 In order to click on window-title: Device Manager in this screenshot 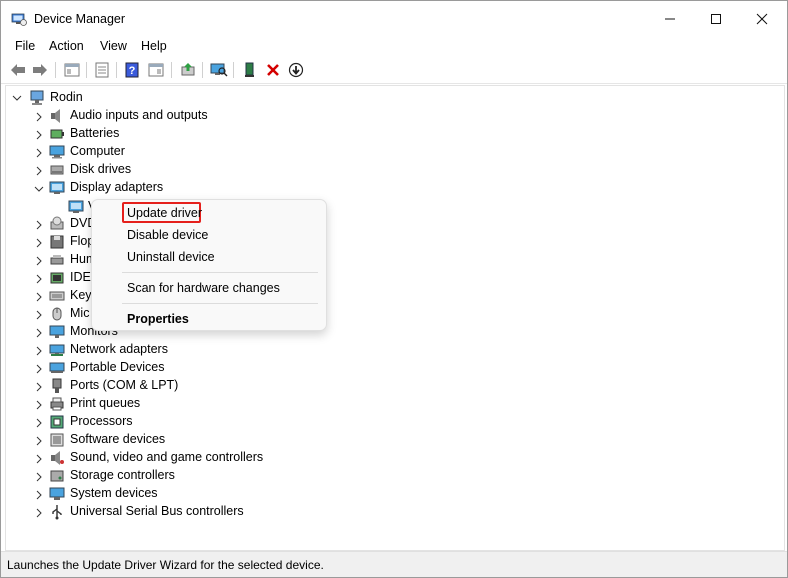, I will do `click(80, 19)`.